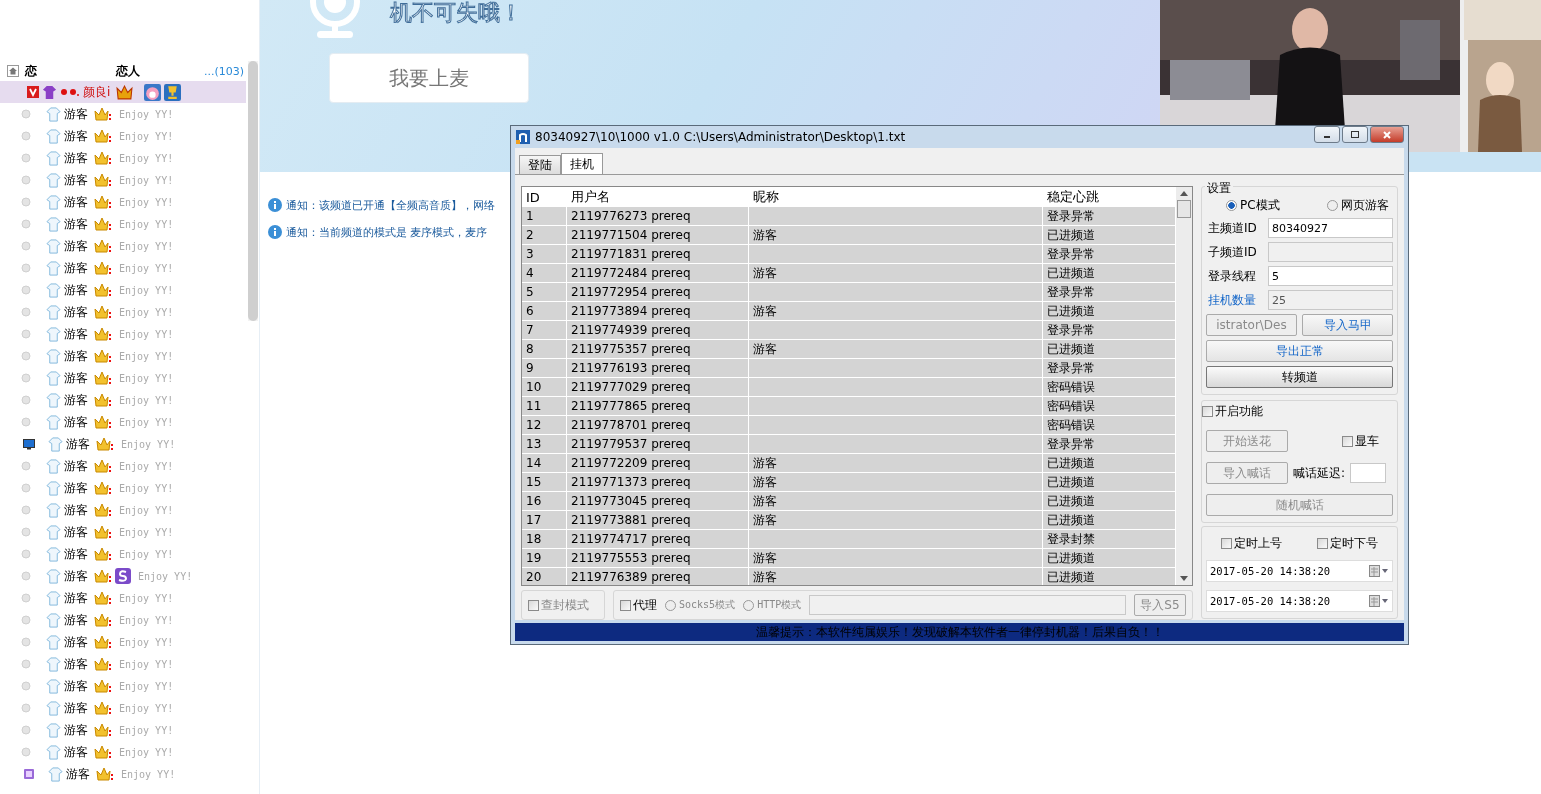 Image resolution: width=1541 pixels, height=794 pixels. I want to click on scroll-down-icon, so click(1184, 579).